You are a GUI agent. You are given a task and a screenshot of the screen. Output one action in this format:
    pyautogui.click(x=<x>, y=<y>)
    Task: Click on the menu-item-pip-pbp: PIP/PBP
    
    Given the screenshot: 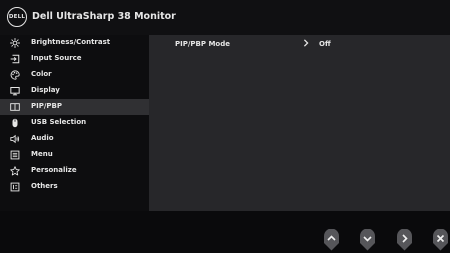 What is the action you would take?
    pyautogui.click(x=74, y=107)
    